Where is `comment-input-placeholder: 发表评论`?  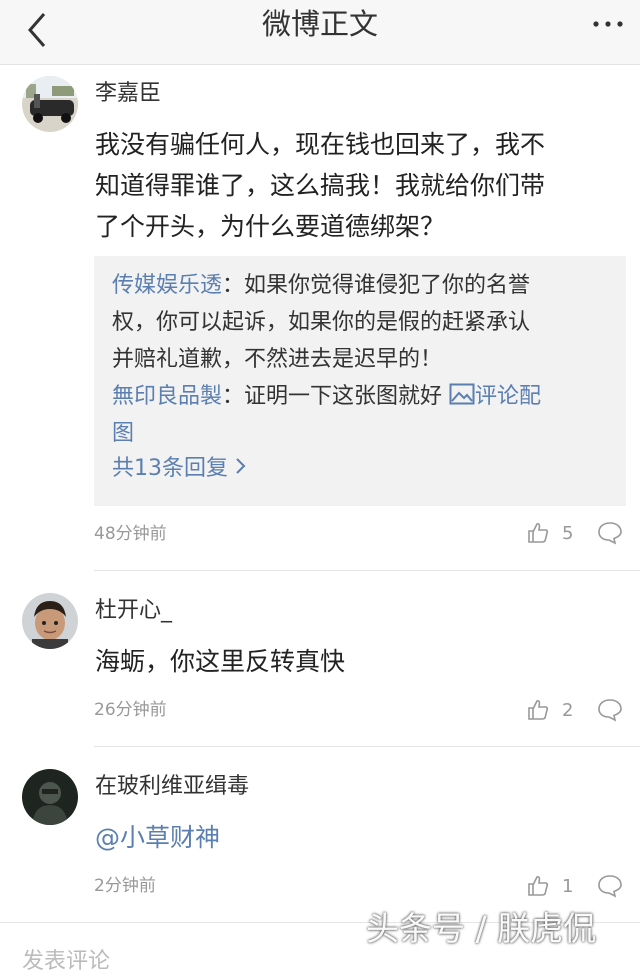
comment-input-placeholder: 发表评论 is located at coordinates (66, 962).